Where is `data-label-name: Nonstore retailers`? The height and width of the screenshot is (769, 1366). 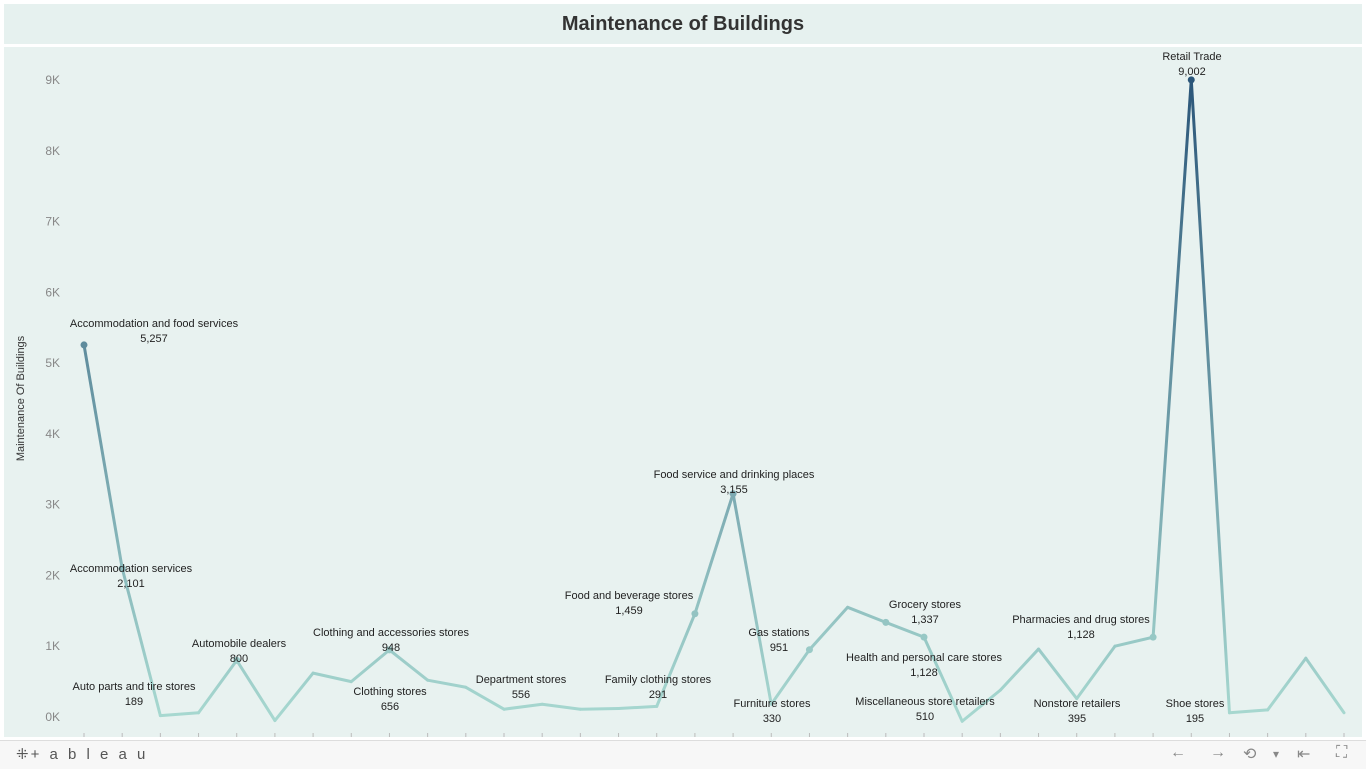 data-label-name: Nonstore retailers is located at coordinates (1077, 704).